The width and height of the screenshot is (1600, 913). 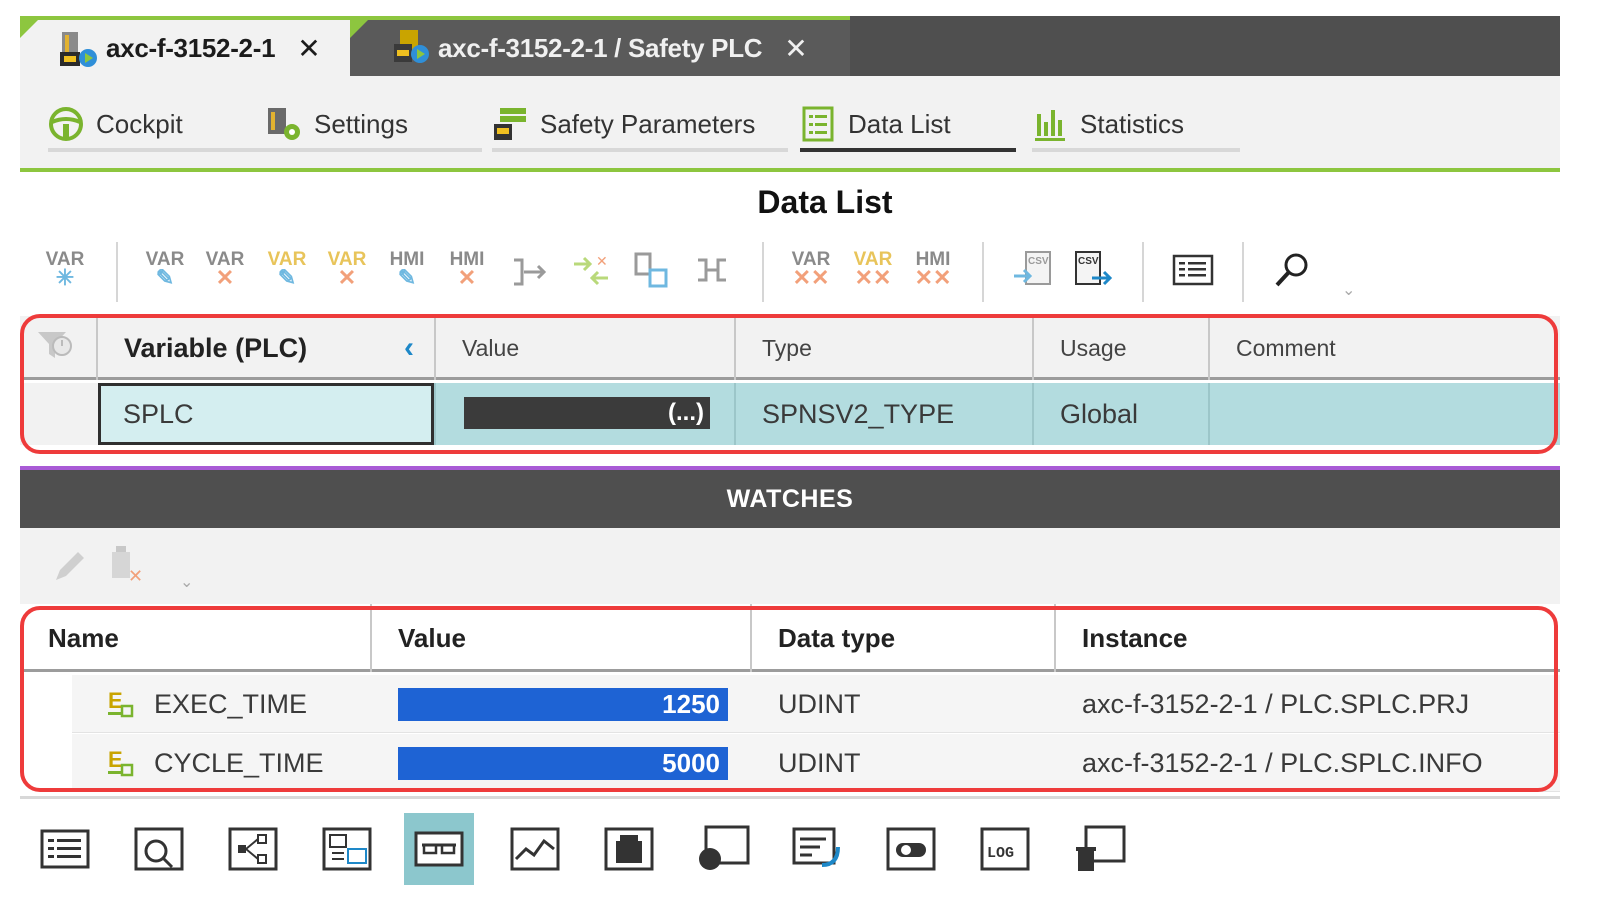 I want to click on delete-watch-icon: ✕, so click(x=128, y=566).